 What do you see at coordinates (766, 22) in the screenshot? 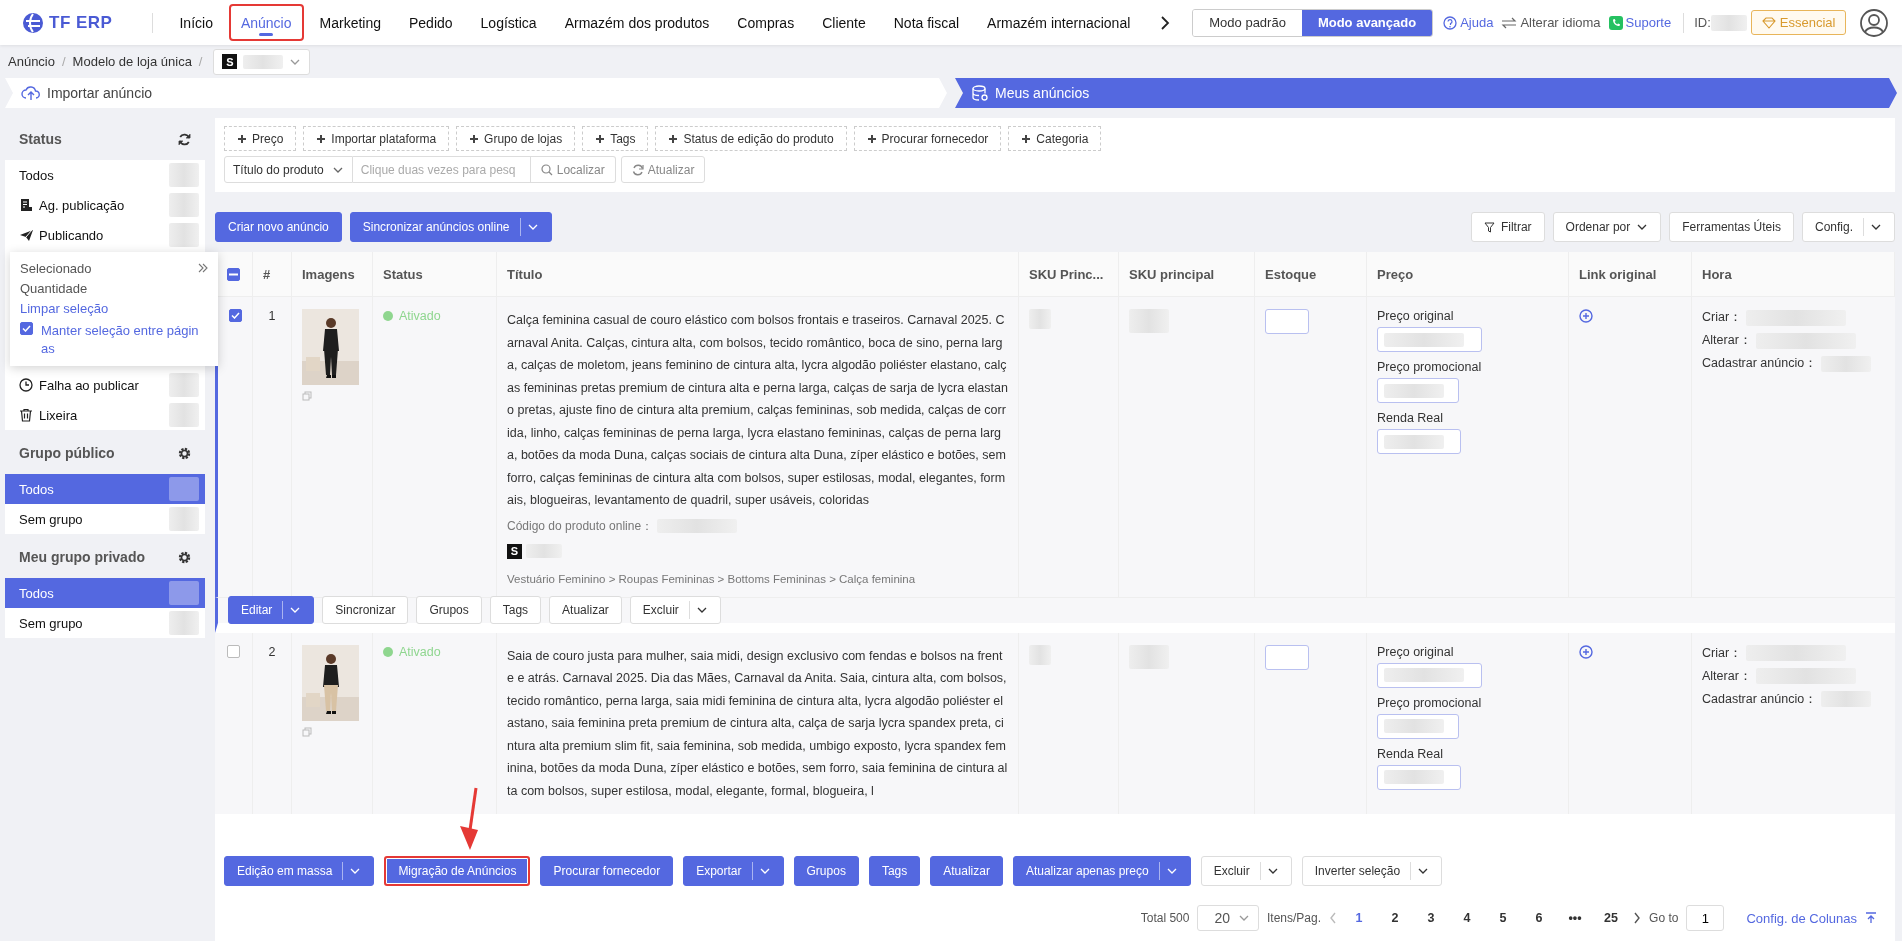
I see `nav-tab: Compras` at bounding box center [766, 22].